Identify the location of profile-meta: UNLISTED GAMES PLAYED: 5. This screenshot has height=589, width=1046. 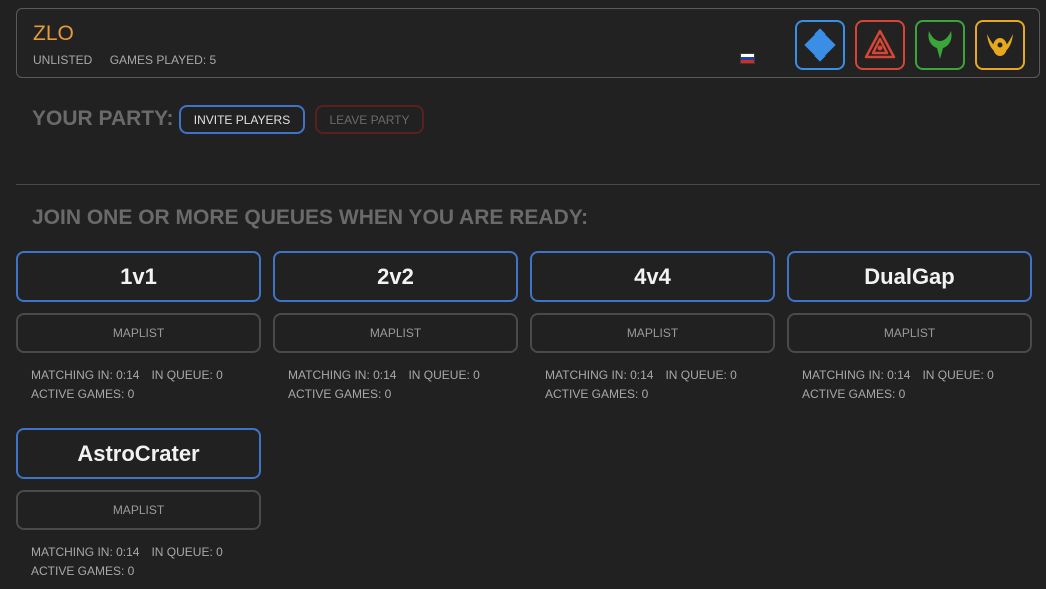
(131, 60).